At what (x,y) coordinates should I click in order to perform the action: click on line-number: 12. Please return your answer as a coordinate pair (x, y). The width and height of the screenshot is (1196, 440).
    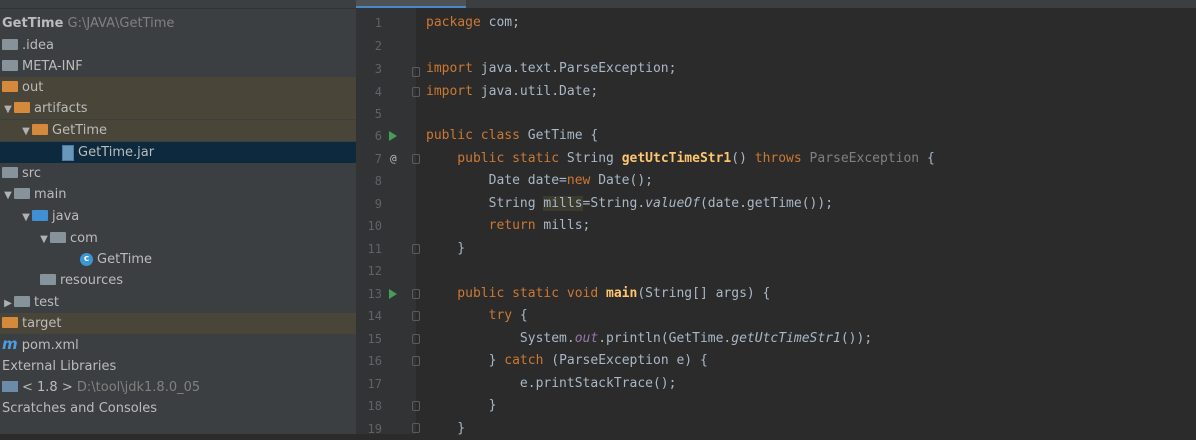
    Looking at the image, I should click on (374, 271).